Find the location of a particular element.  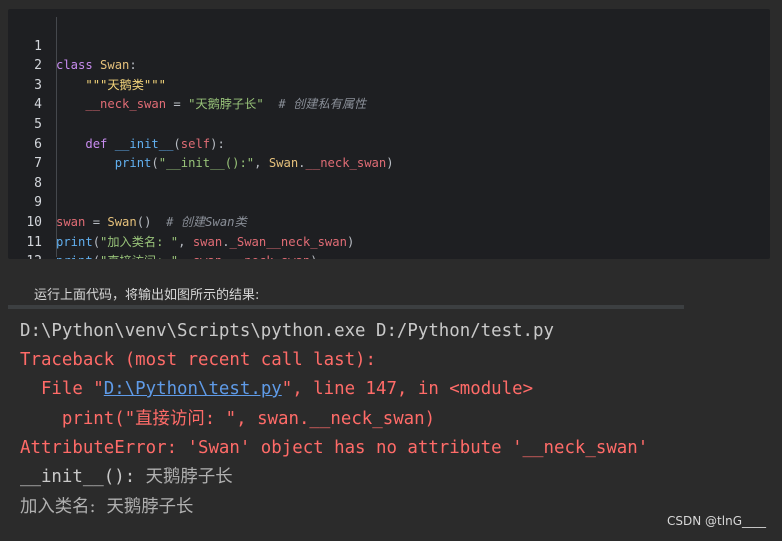

console-source-line: print("直接访问: ", swan.__neck_swan) is located at coordinates (228, 419).